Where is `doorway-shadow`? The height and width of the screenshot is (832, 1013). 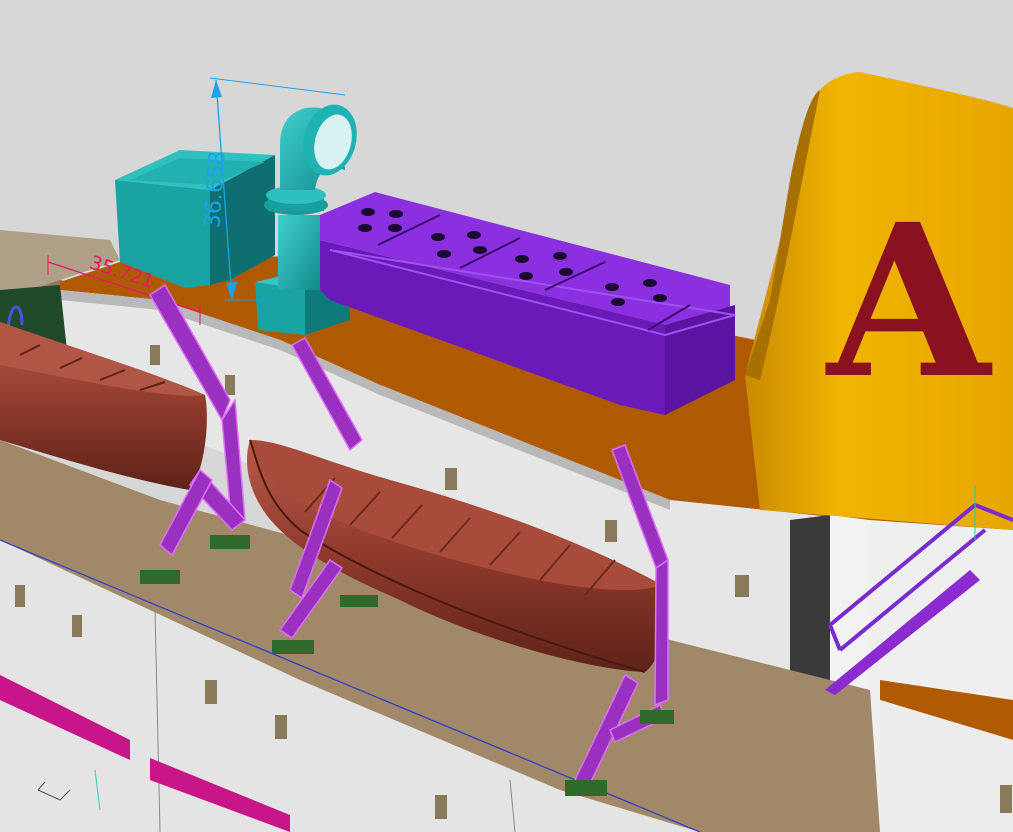
doorway-shadow is located at coordinates (810, 602).